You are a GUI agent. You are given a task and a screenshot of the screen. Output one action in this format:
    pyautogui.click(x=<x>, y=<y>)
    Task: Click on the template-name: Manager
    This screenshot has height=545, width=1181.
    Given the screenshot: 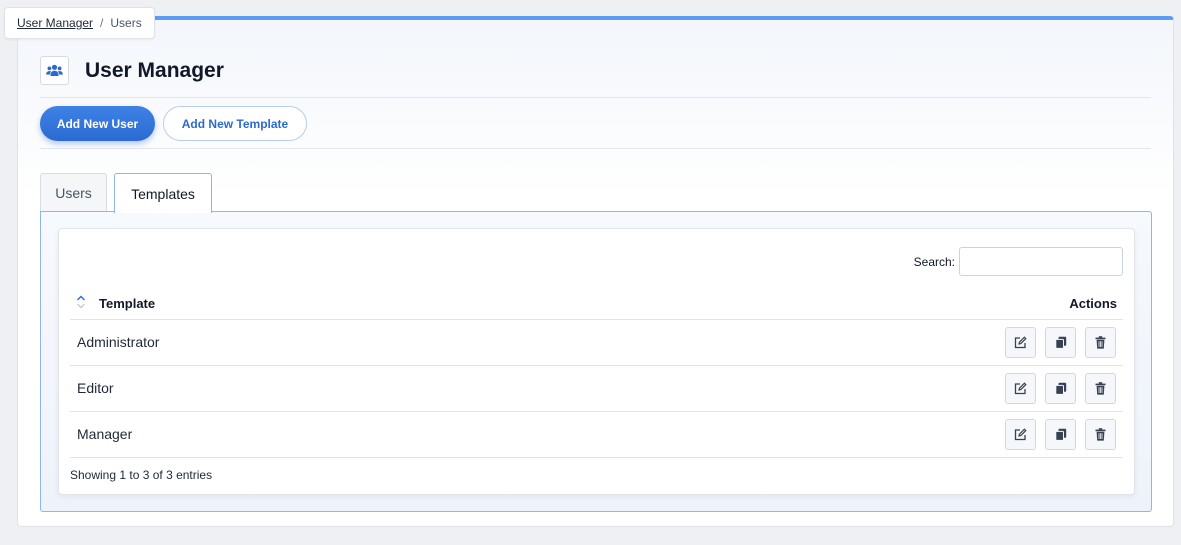 What is the action you would take?
    pyautogui.click(x=105, y=434)
    